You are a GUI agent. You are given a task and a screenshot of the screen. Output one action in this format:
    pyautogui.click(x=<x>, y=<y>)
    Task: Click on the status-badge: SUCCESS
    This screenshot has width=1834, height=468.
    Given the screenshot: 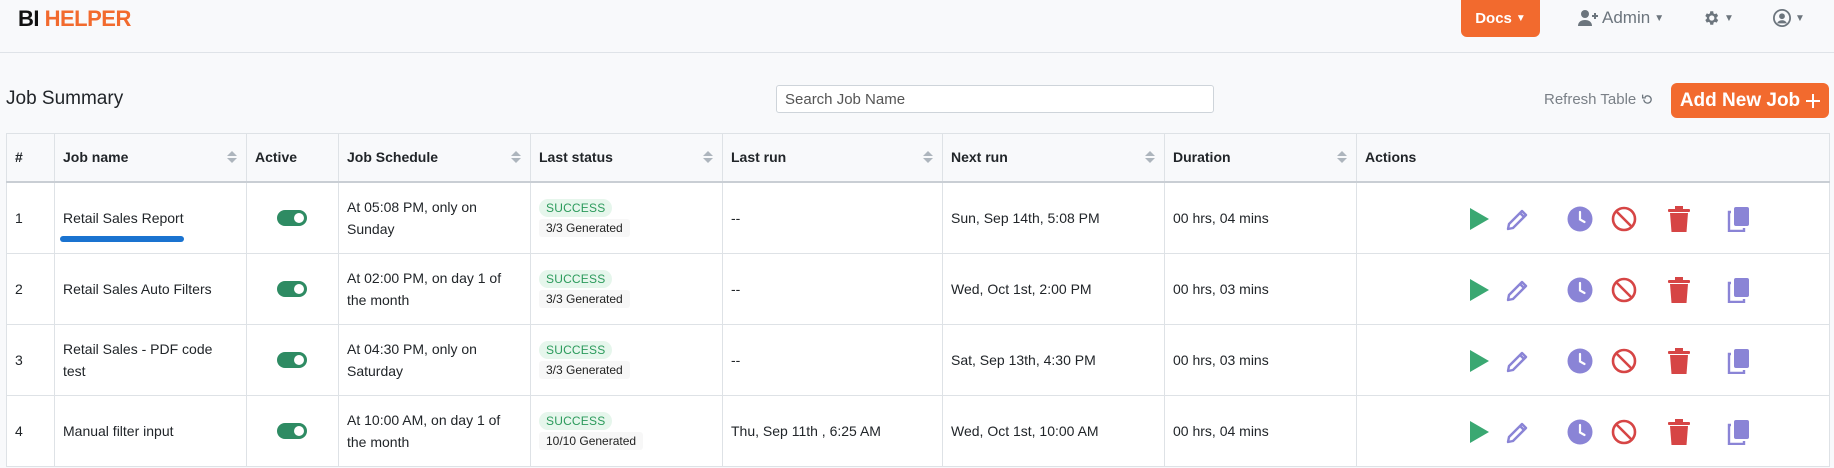 What is the action you would take?
    pyautogui.click(x=576, y=421)
    